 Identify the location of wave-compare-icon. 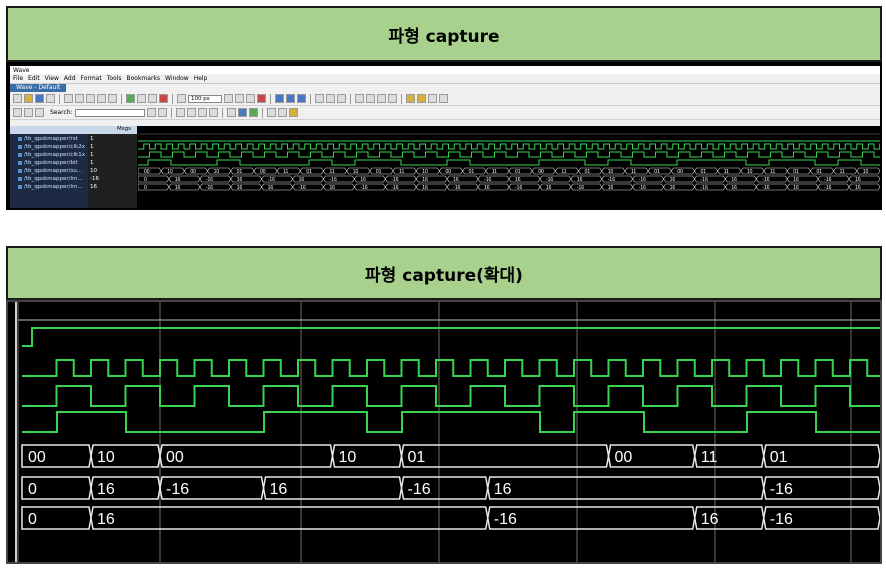
(319, 98).